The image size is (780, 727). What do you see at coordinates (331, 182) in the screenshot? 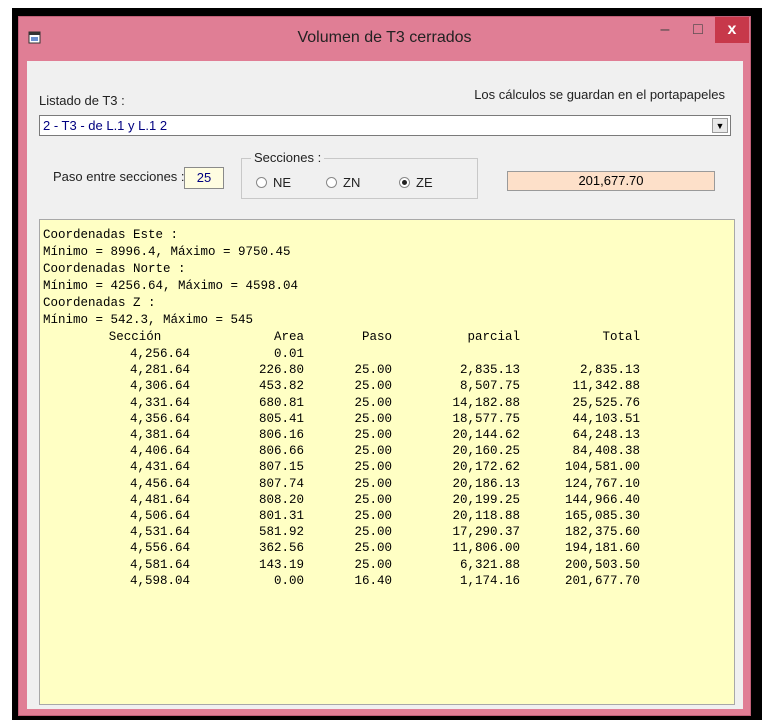
I see `radio-zn-indicator` at bounding box center [331, 182].